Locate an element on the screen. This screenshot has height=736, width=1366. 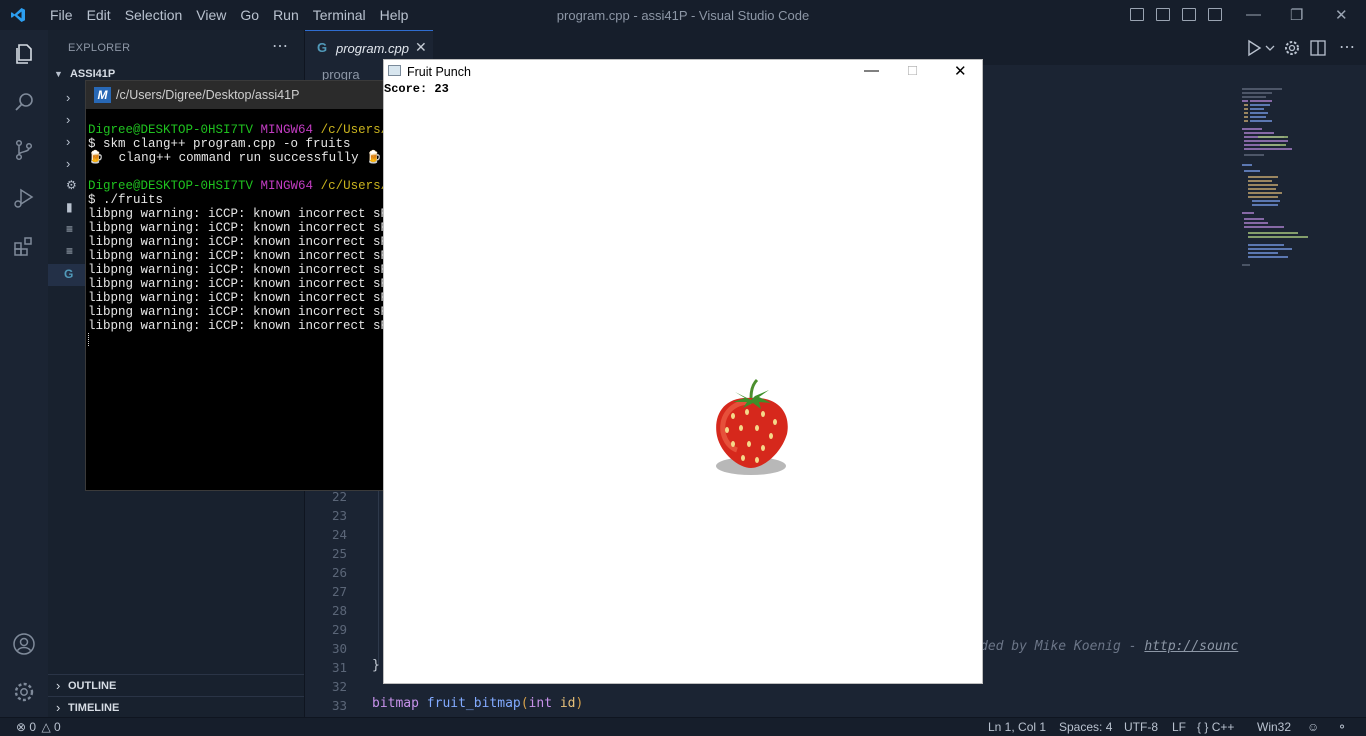
code-function-name: fruit_bitmap is located at coordinates (473, 703).